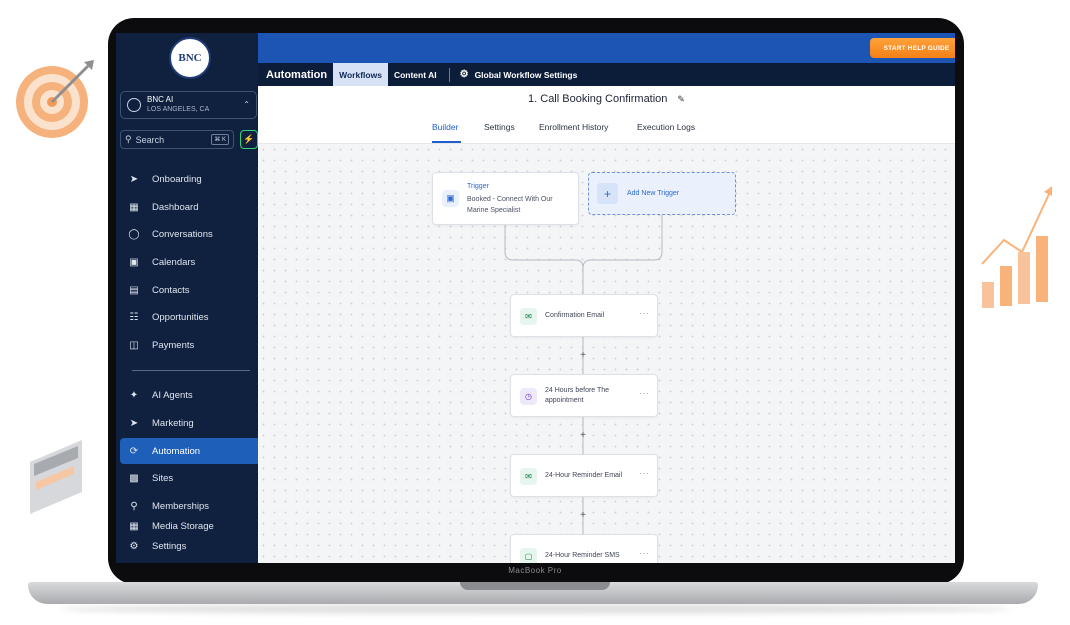 This screenshot has width=1070, height=625. Describe the element at coordinates (134, 105) in the screenshot. I see `location-icon` at that location.